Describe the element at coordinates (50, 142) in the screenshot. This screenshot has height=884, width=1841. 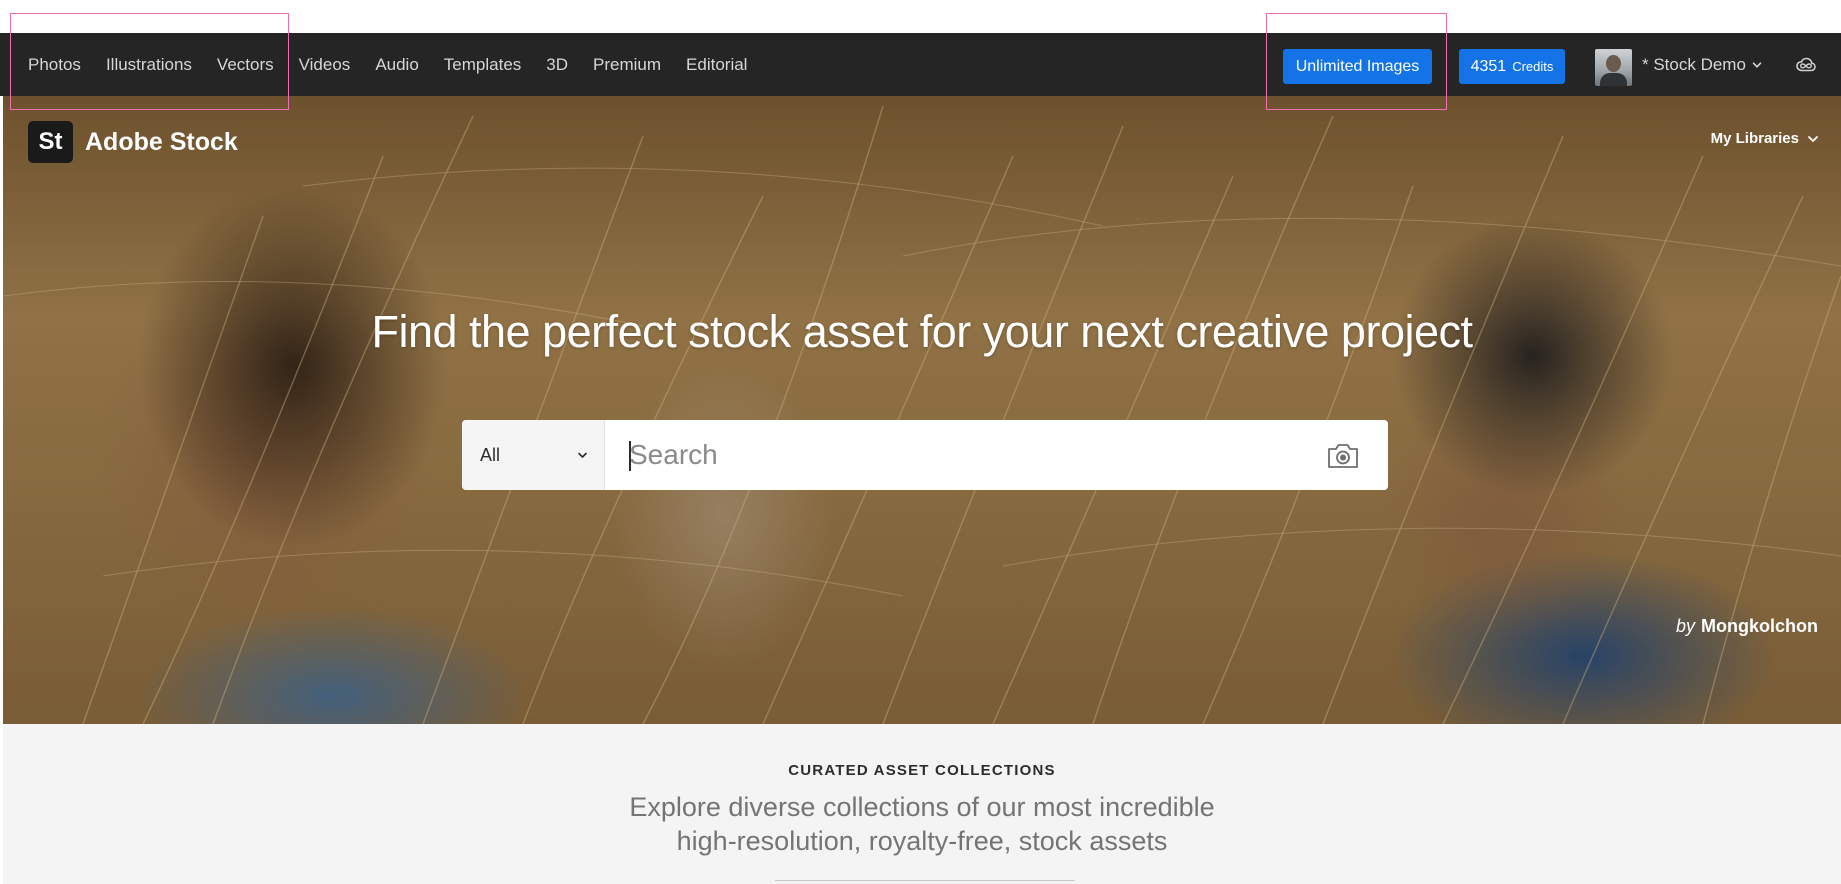
I see `logo-mark: St` at that location.